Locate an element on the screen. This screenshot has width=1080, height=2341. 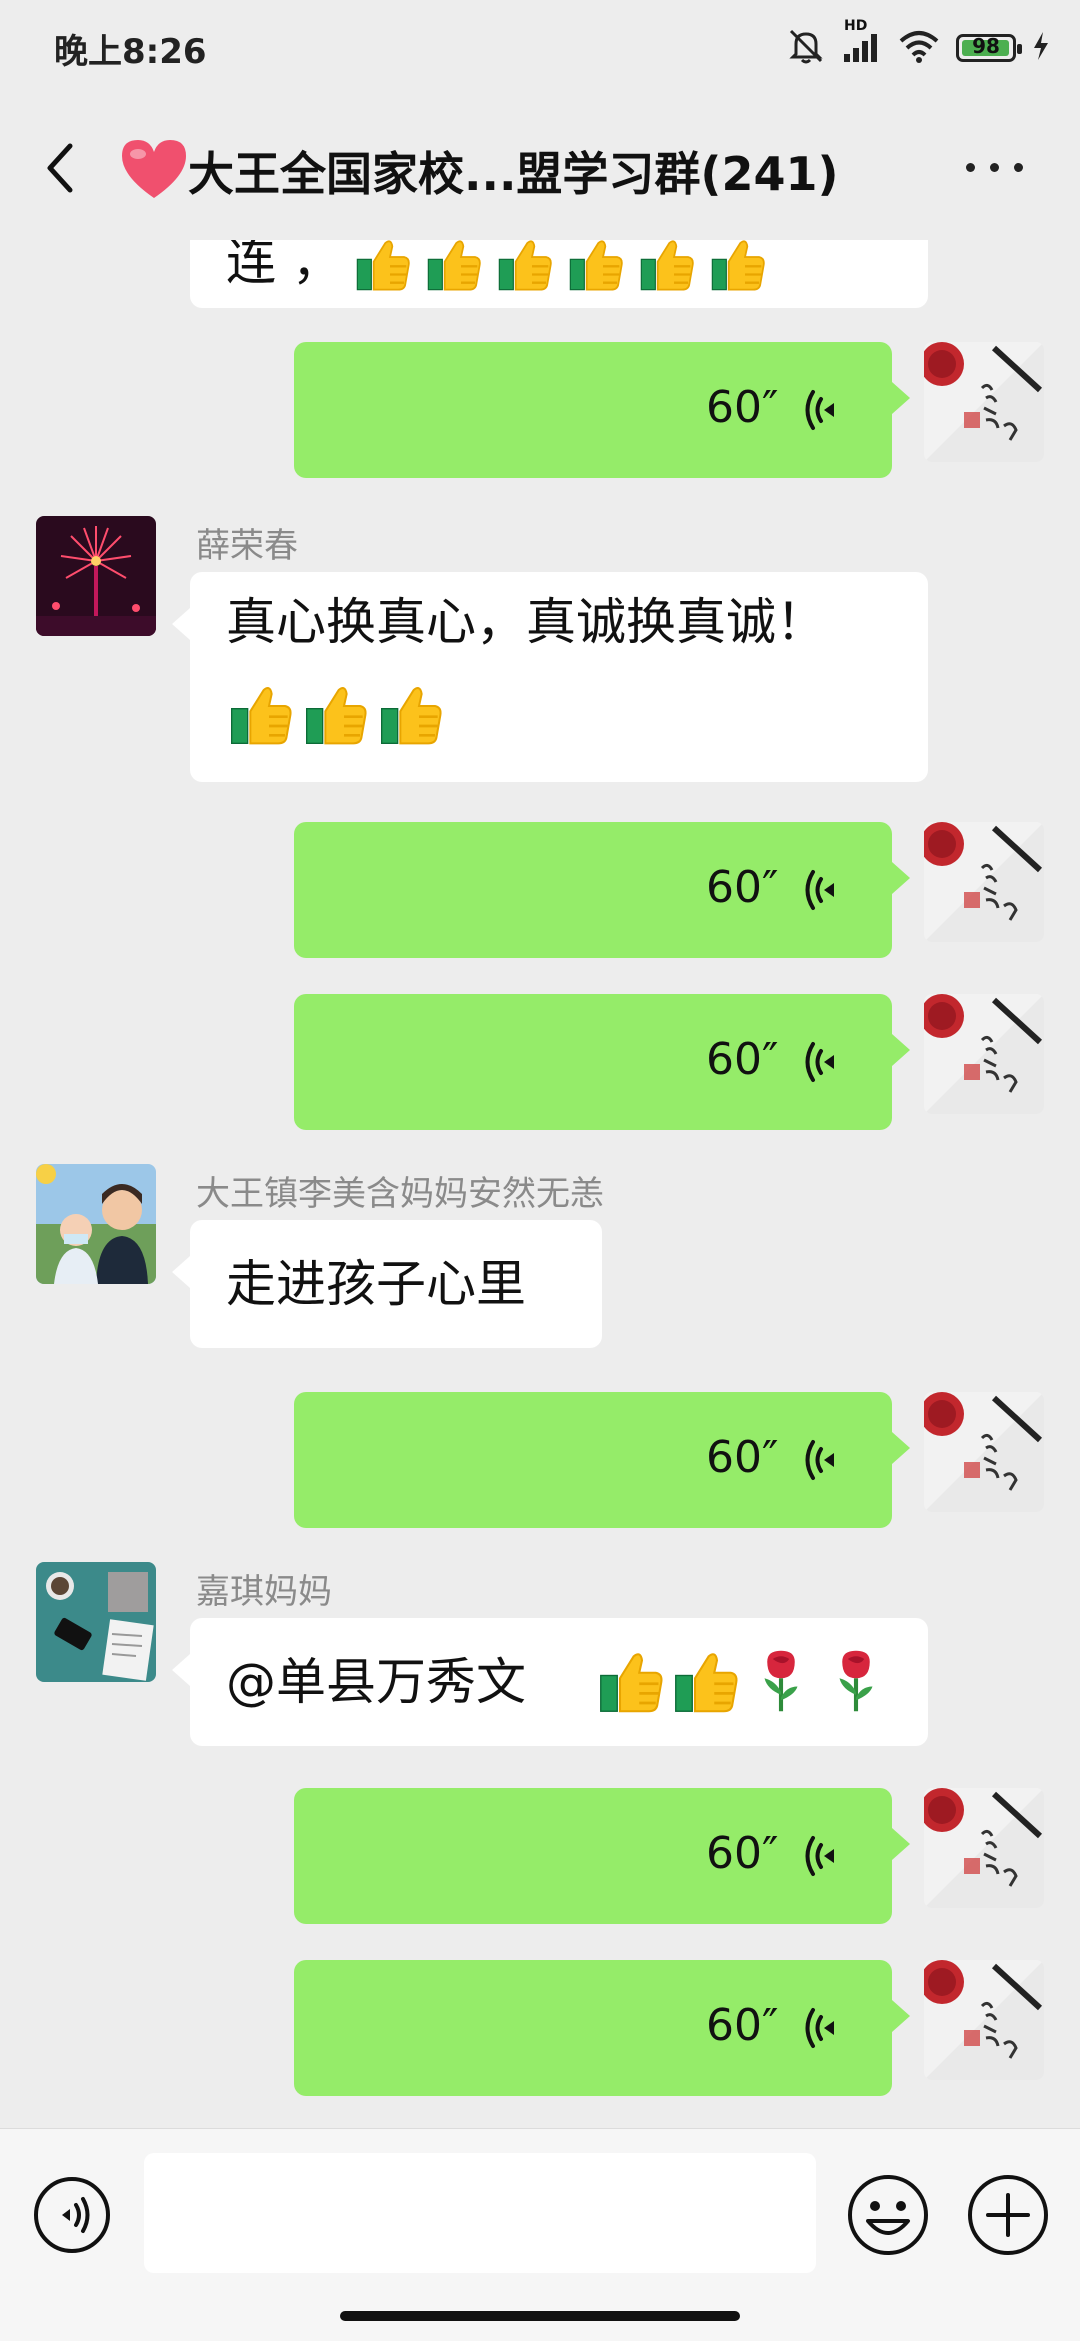
message-item: 嘉琪妈妈 @单县万秀文 is located at coordinates (540, 1660).